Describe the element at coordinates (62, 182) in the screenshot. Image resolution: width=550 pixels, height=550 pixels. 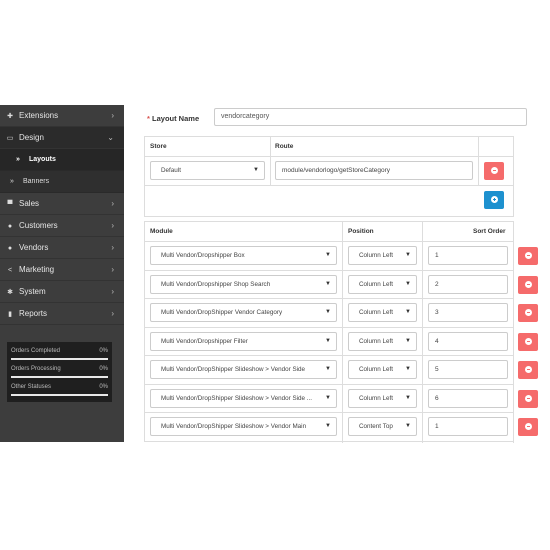
I see `sidebar-subitem-banners: » Banners` at that location.